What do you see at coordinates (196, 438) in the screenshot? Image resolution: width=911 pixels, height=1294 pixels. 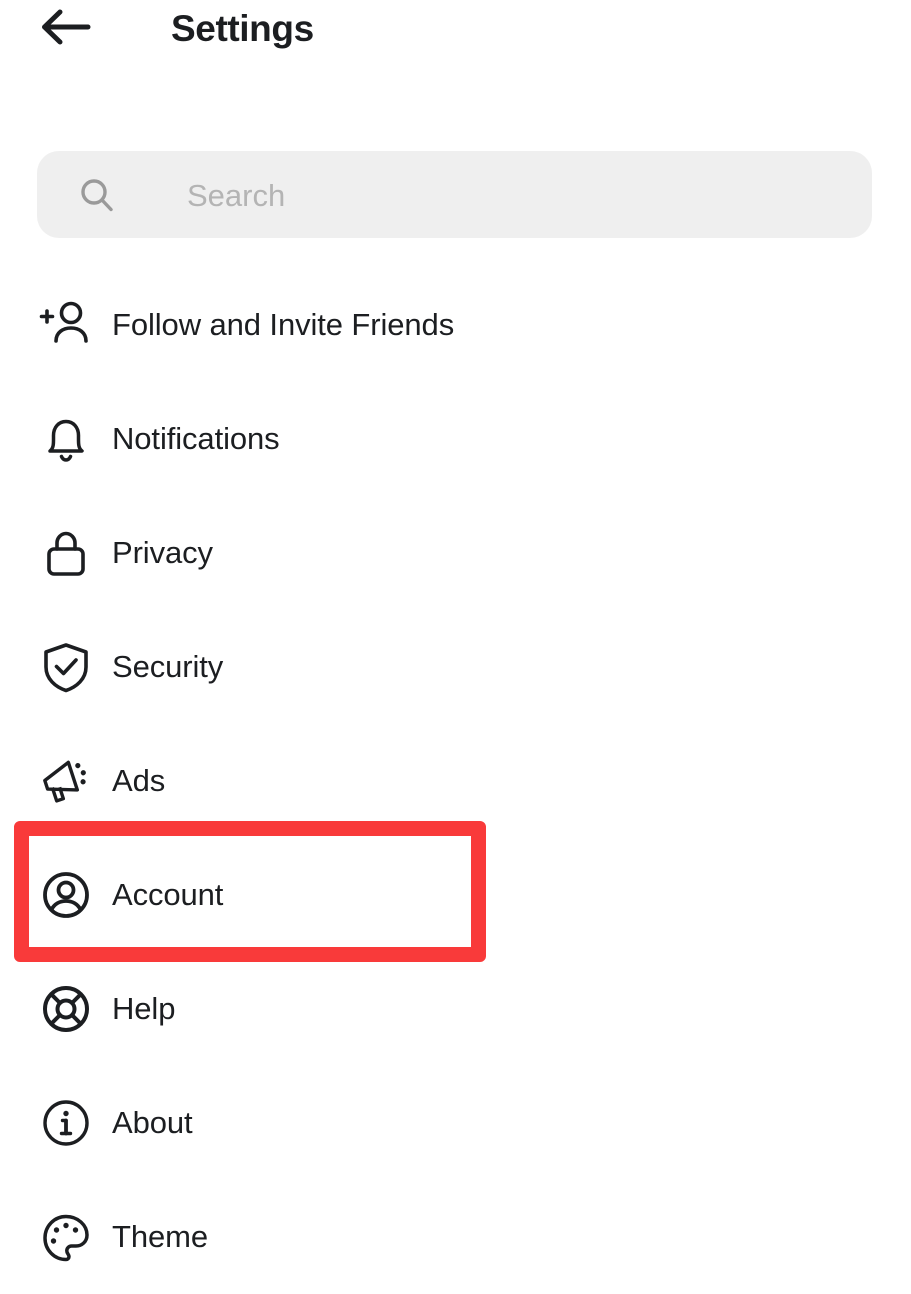 I see `menu-item-label: Notifications` at bounding box center [196, 438].